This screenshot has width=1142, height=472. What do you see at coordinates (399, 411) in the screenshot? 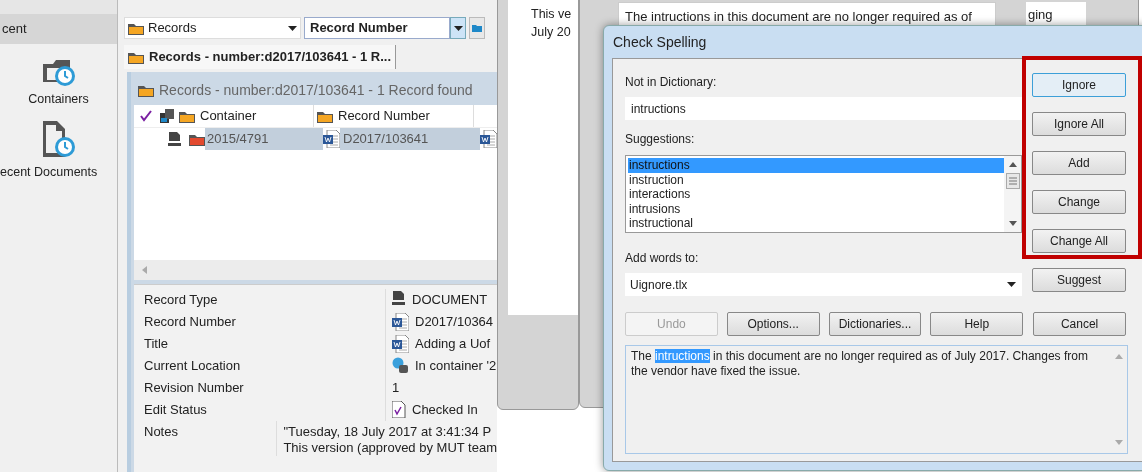
I see `checked-in-icon` at bounding box center [399, 411].